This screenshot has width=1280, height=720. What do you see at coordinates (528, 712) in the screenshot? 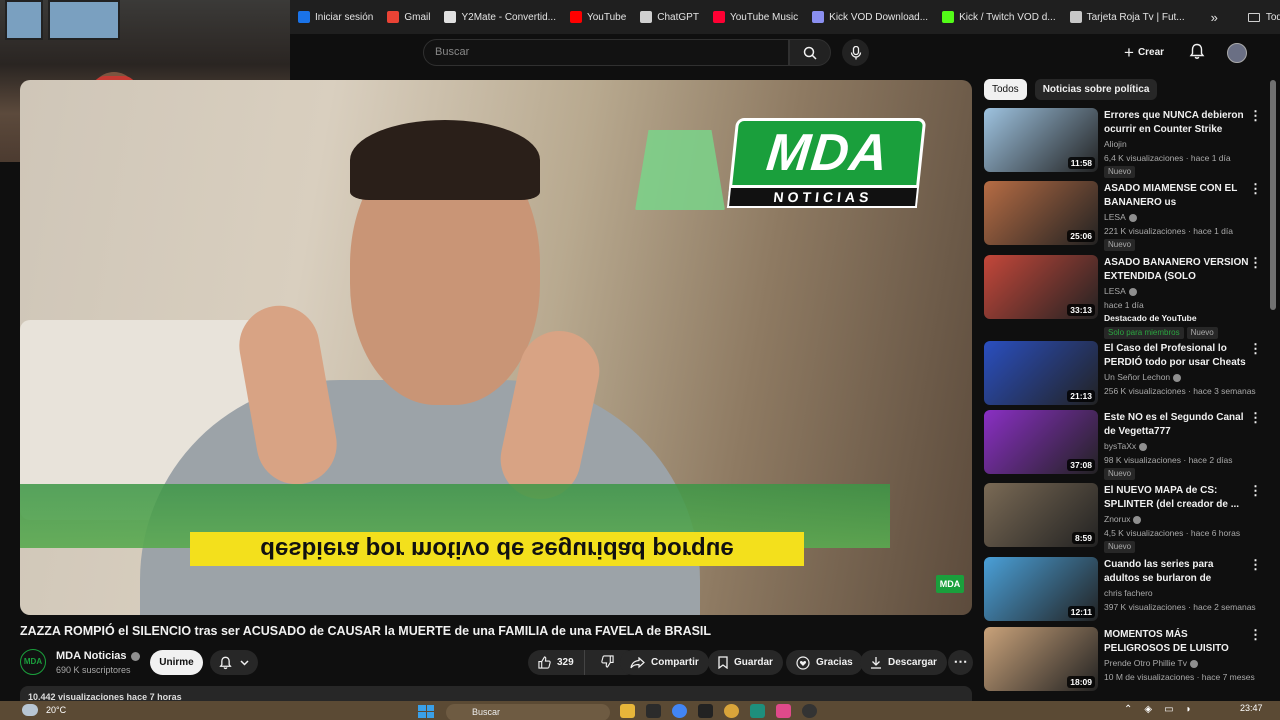
I see `taskbar-search: Buscar` at bounding box center [528, 712].